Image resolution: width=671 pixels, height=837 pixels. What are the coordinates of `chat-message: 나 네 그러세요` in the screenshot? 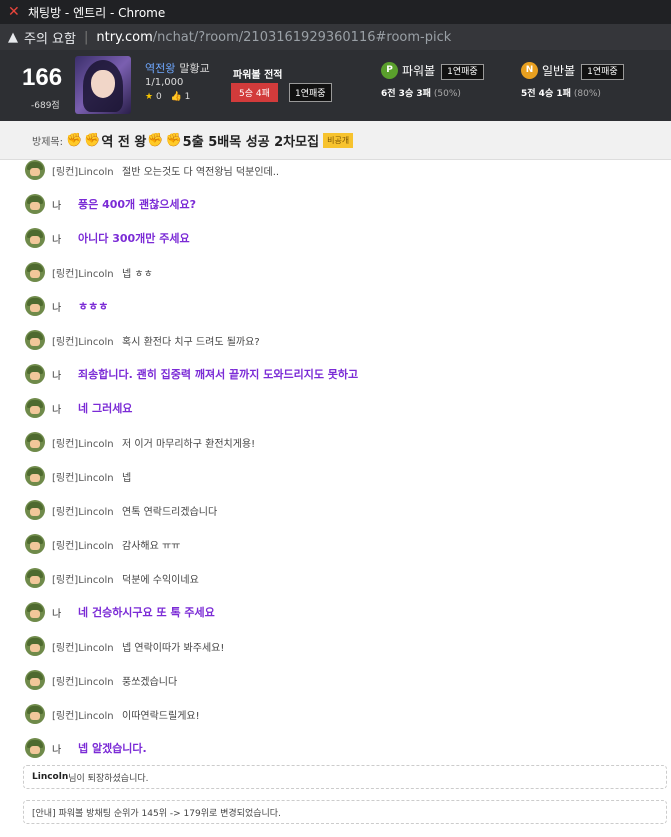 It's located at (78, 408).